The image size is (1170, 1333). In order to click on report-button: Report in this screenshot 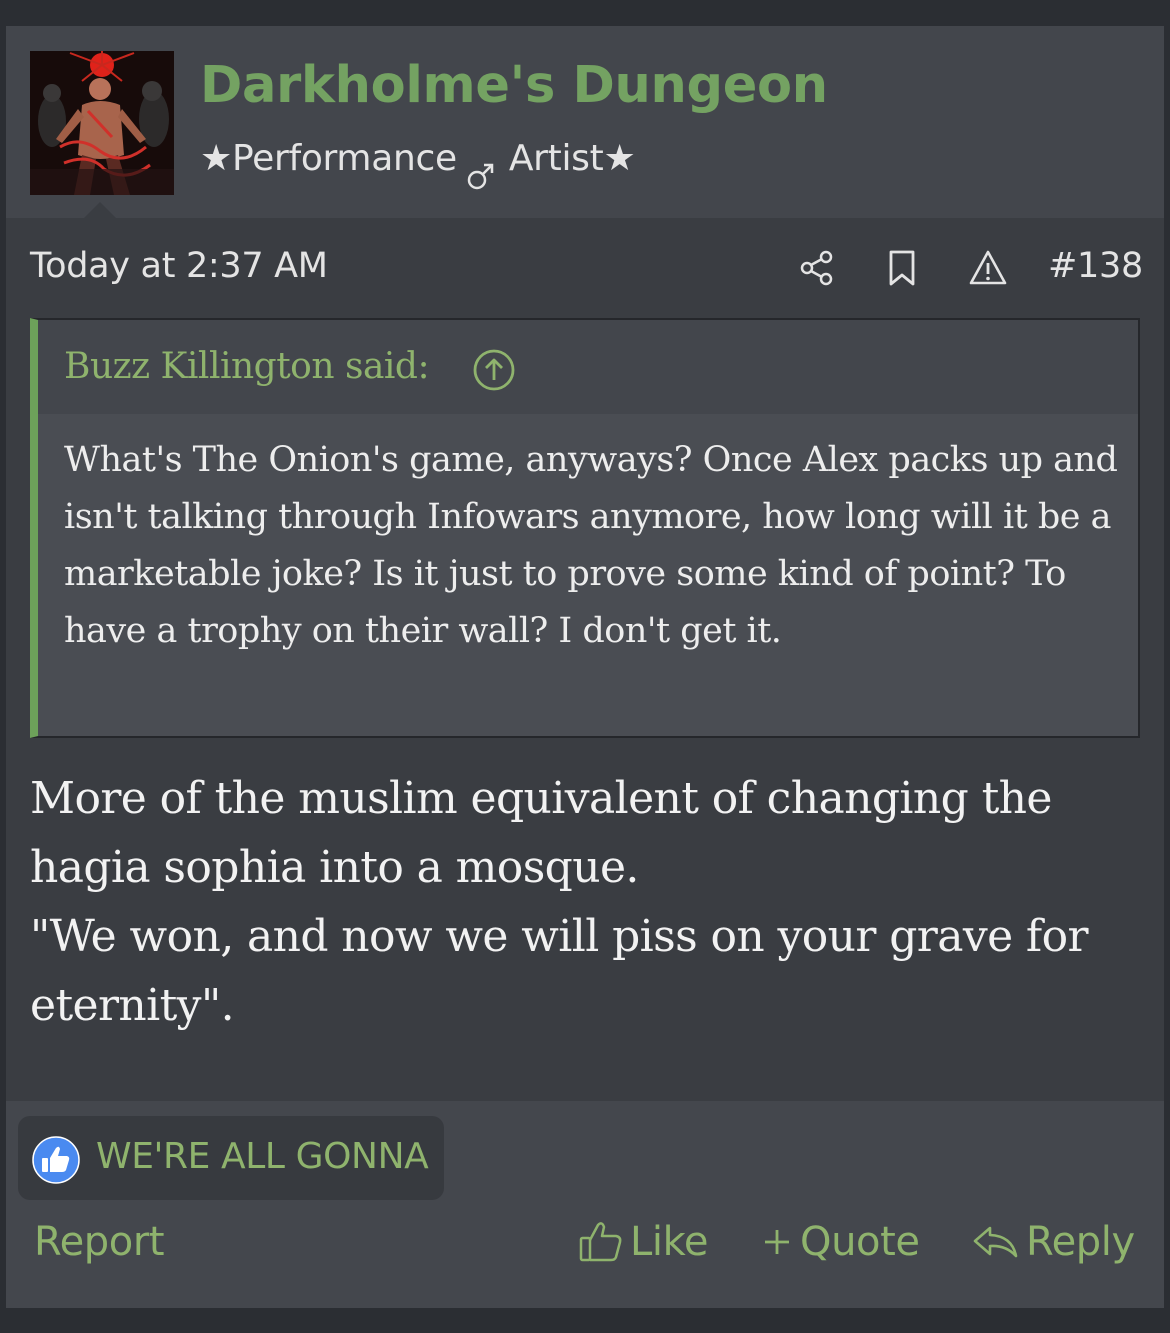, I will do `click(99, 1242)`.